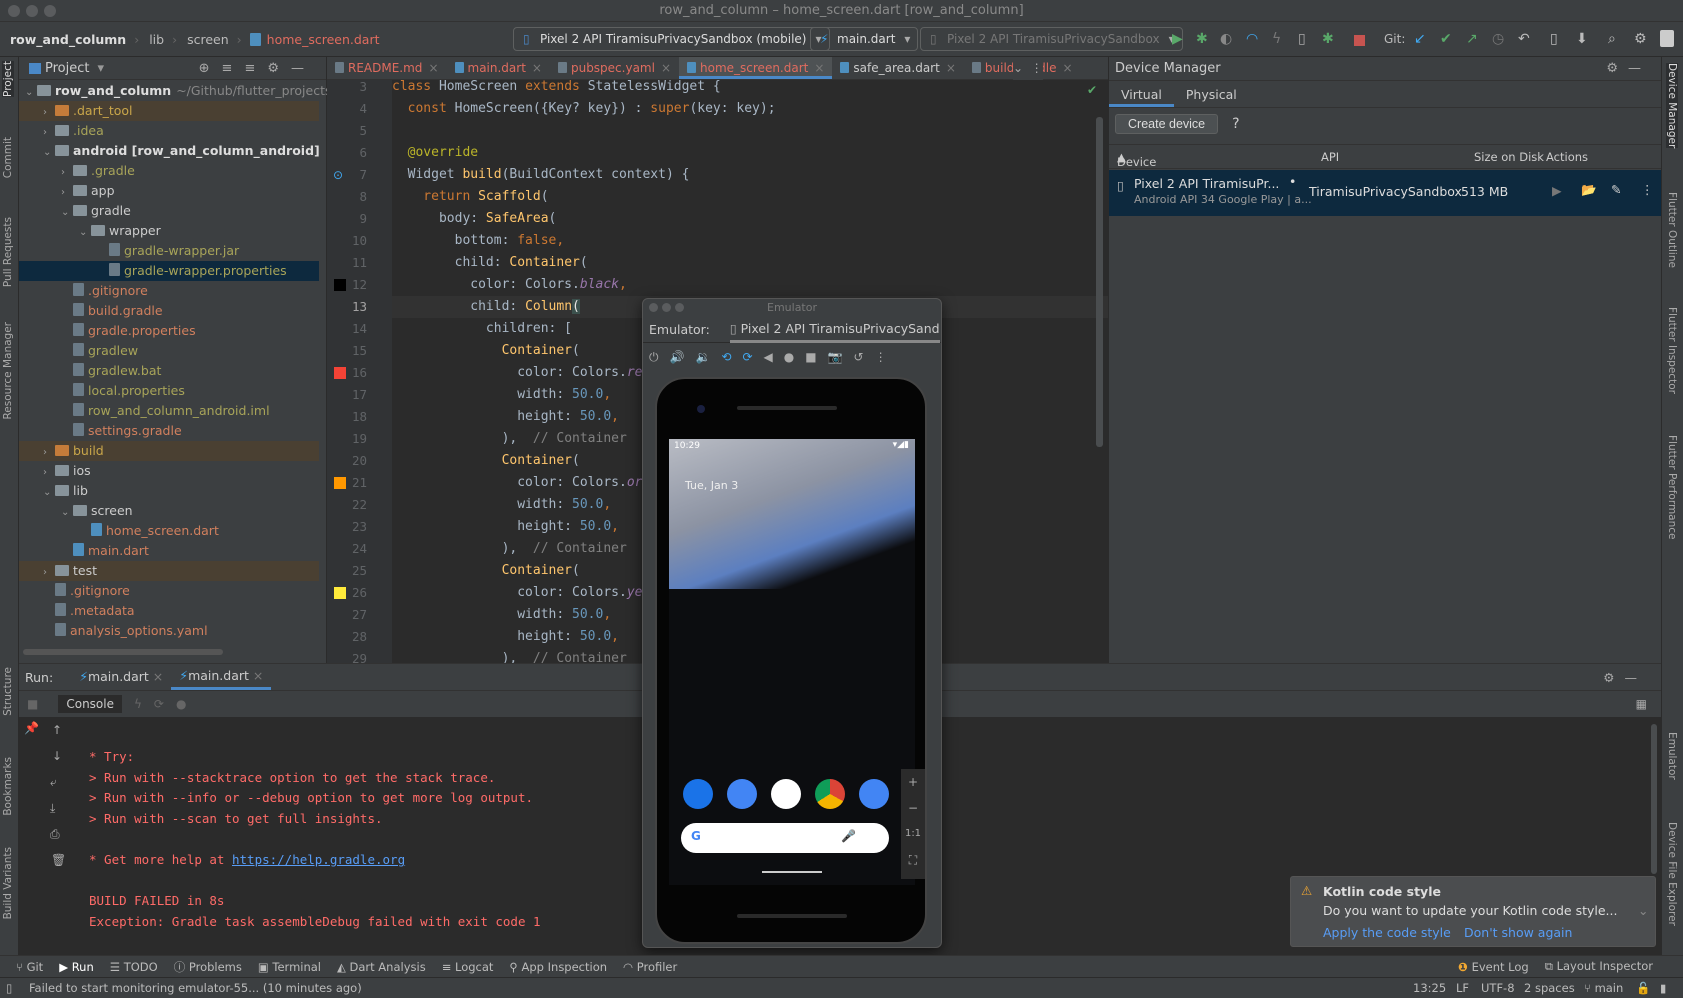 The image size is (1683, 998). I want to click on code-line: color: Colors.black,, so click(509, 285).